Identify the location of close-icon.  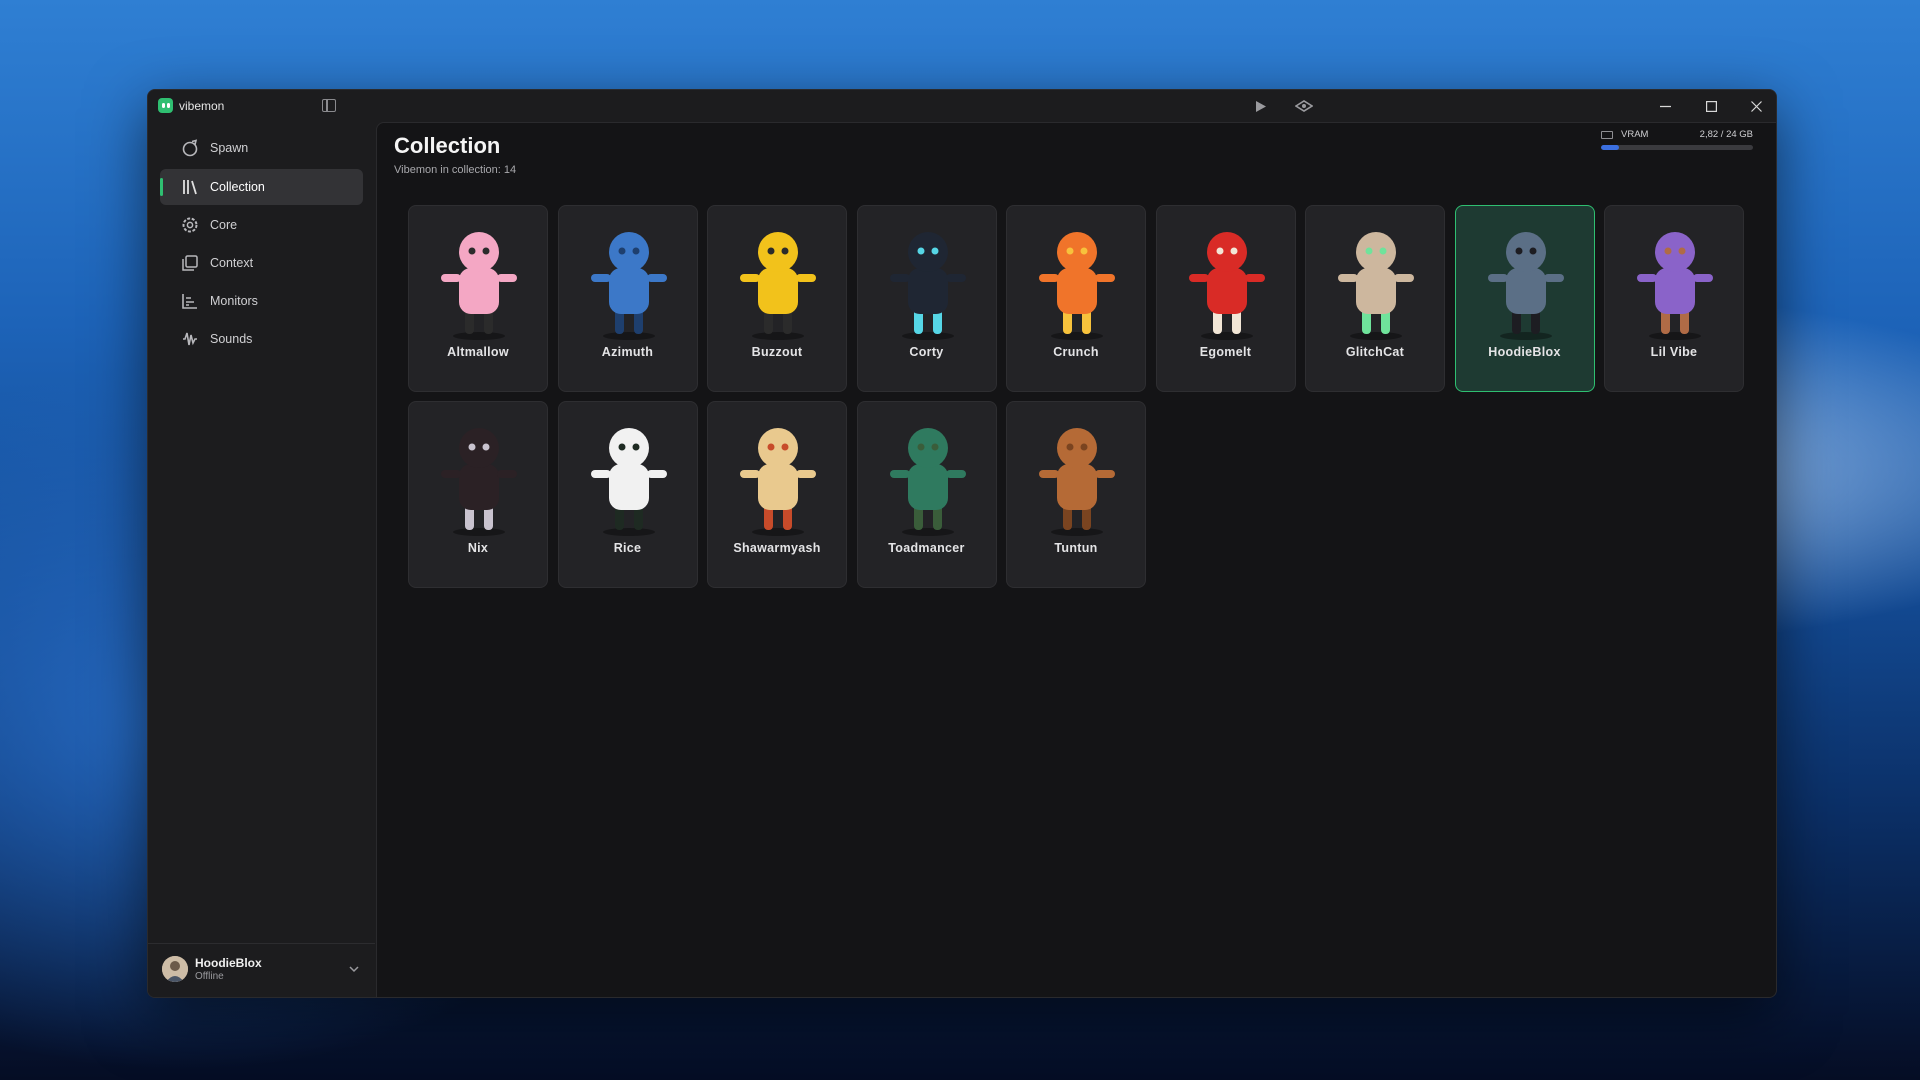
(1756, 106).